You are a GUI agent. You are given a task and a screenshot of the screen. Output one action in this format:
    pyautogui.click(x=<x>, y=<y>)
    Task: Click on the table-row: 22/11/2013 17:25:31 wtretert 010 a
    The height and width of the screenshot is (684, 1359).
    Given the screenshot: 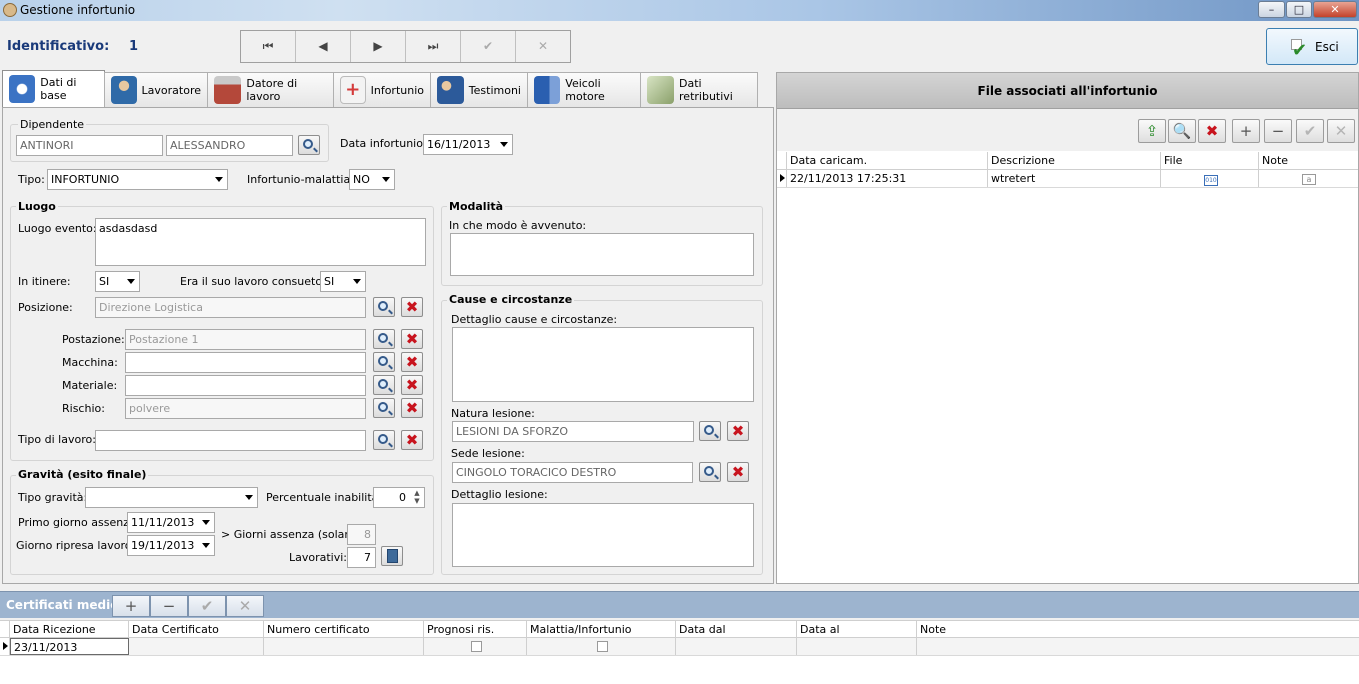 What is the action you would take?
    pyautogui.click(x=1067, y=179)
    